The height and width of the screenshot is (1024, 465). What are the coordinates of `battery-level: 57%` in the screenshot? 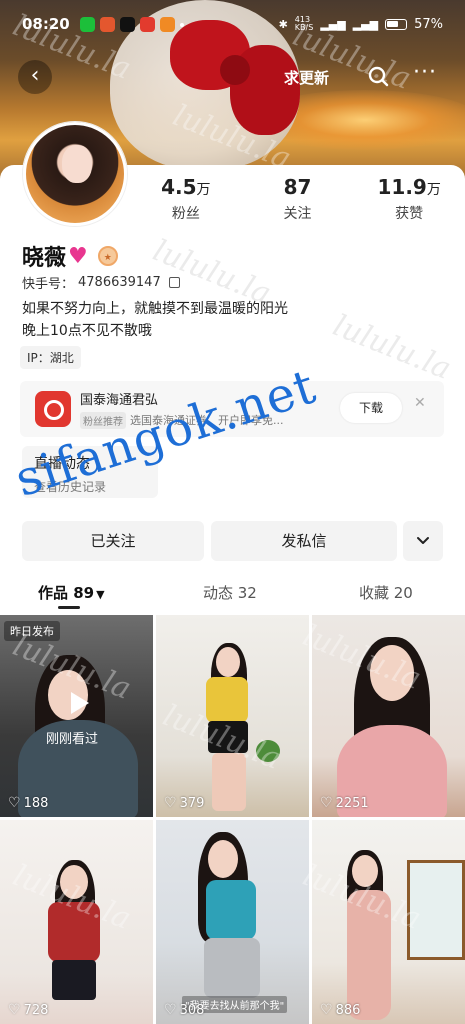 It's located at (428, 24).